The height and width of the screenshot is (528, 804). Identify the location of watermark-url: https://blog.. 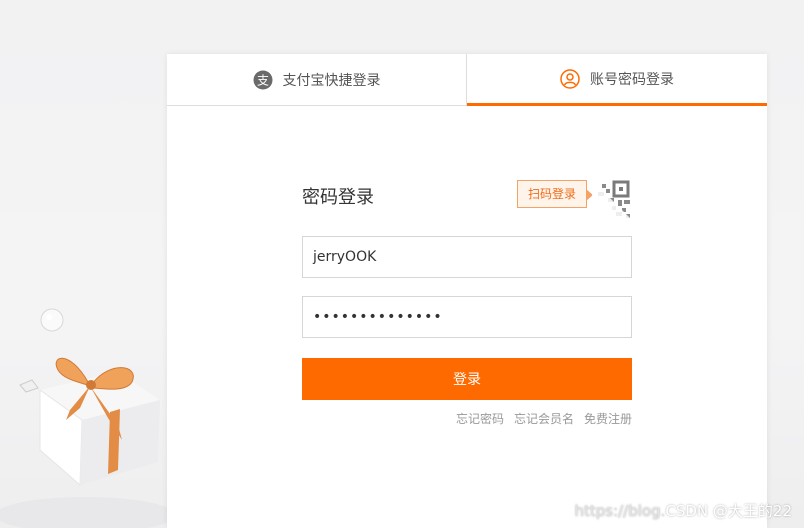
(620, 511).